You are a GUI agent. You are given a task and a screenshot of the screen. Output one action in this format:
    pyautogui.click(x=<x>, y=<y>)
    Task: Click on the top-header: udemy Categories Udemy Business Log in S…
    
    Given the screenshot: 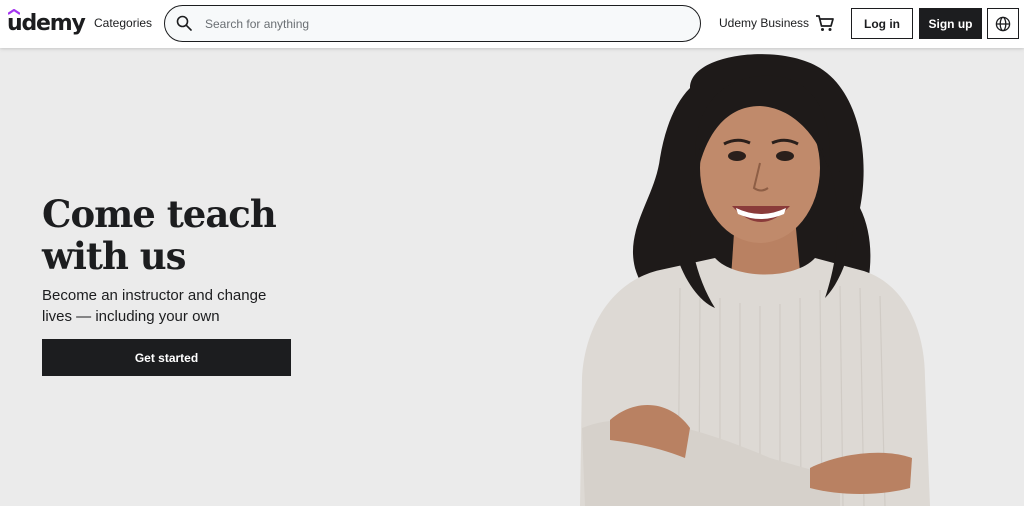 What is the action you would take?
    pyautogui.click(x=512, y=24)
    